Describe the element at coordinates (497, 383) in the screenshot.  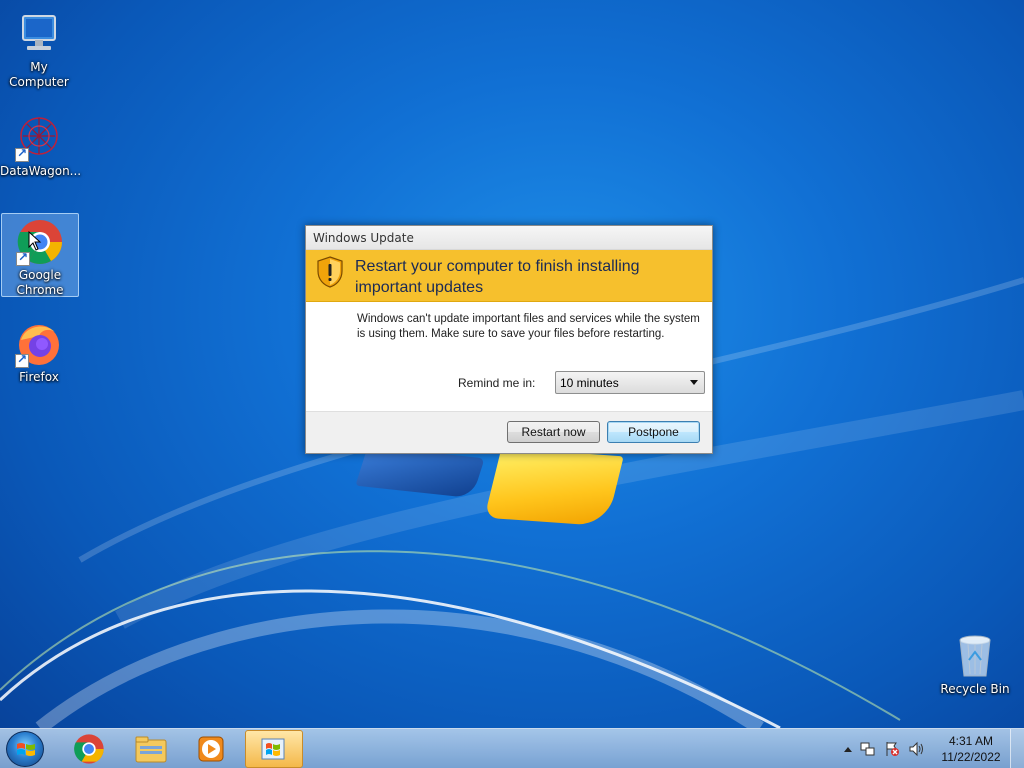
I see `remind-label: Remind me in:` at that location.